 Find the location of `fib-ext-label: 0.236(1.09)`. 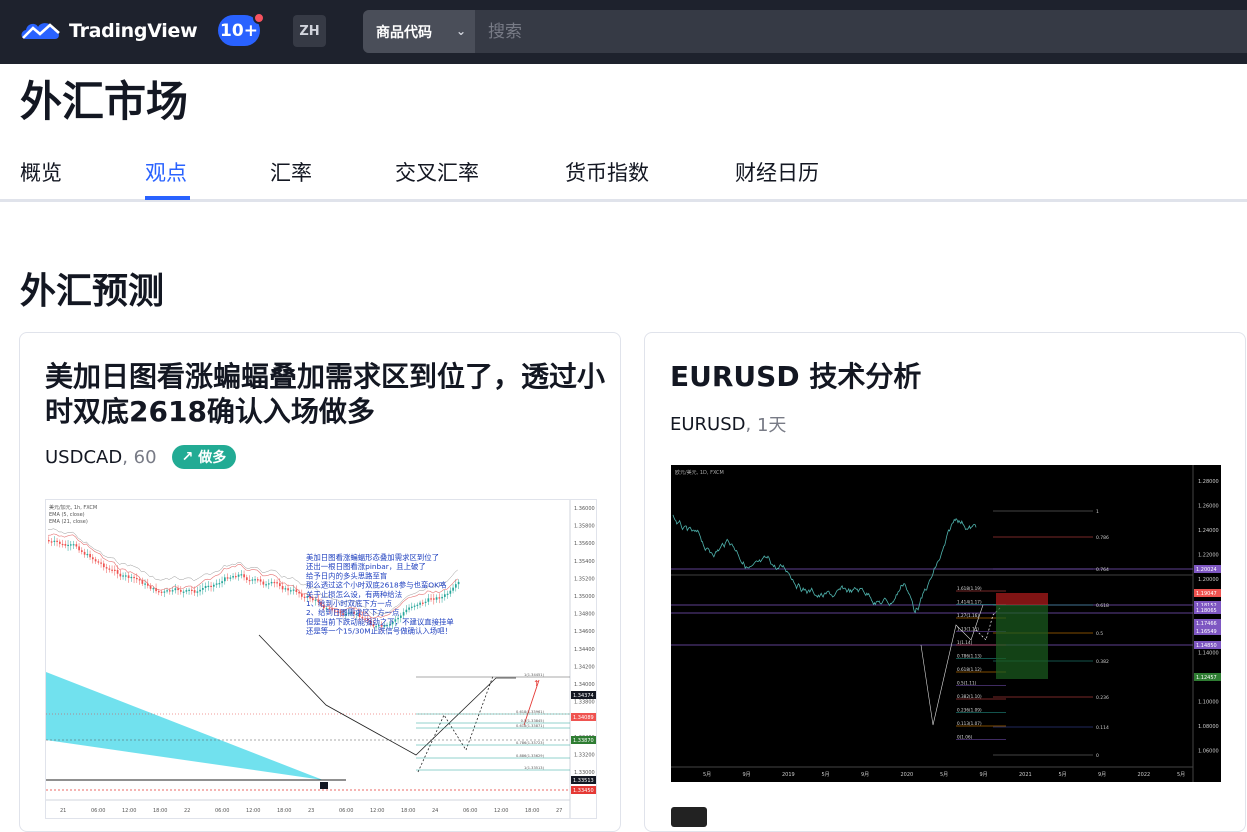

fib-ext-label: 0.236(1.09) is located at coordinates (969, 710).